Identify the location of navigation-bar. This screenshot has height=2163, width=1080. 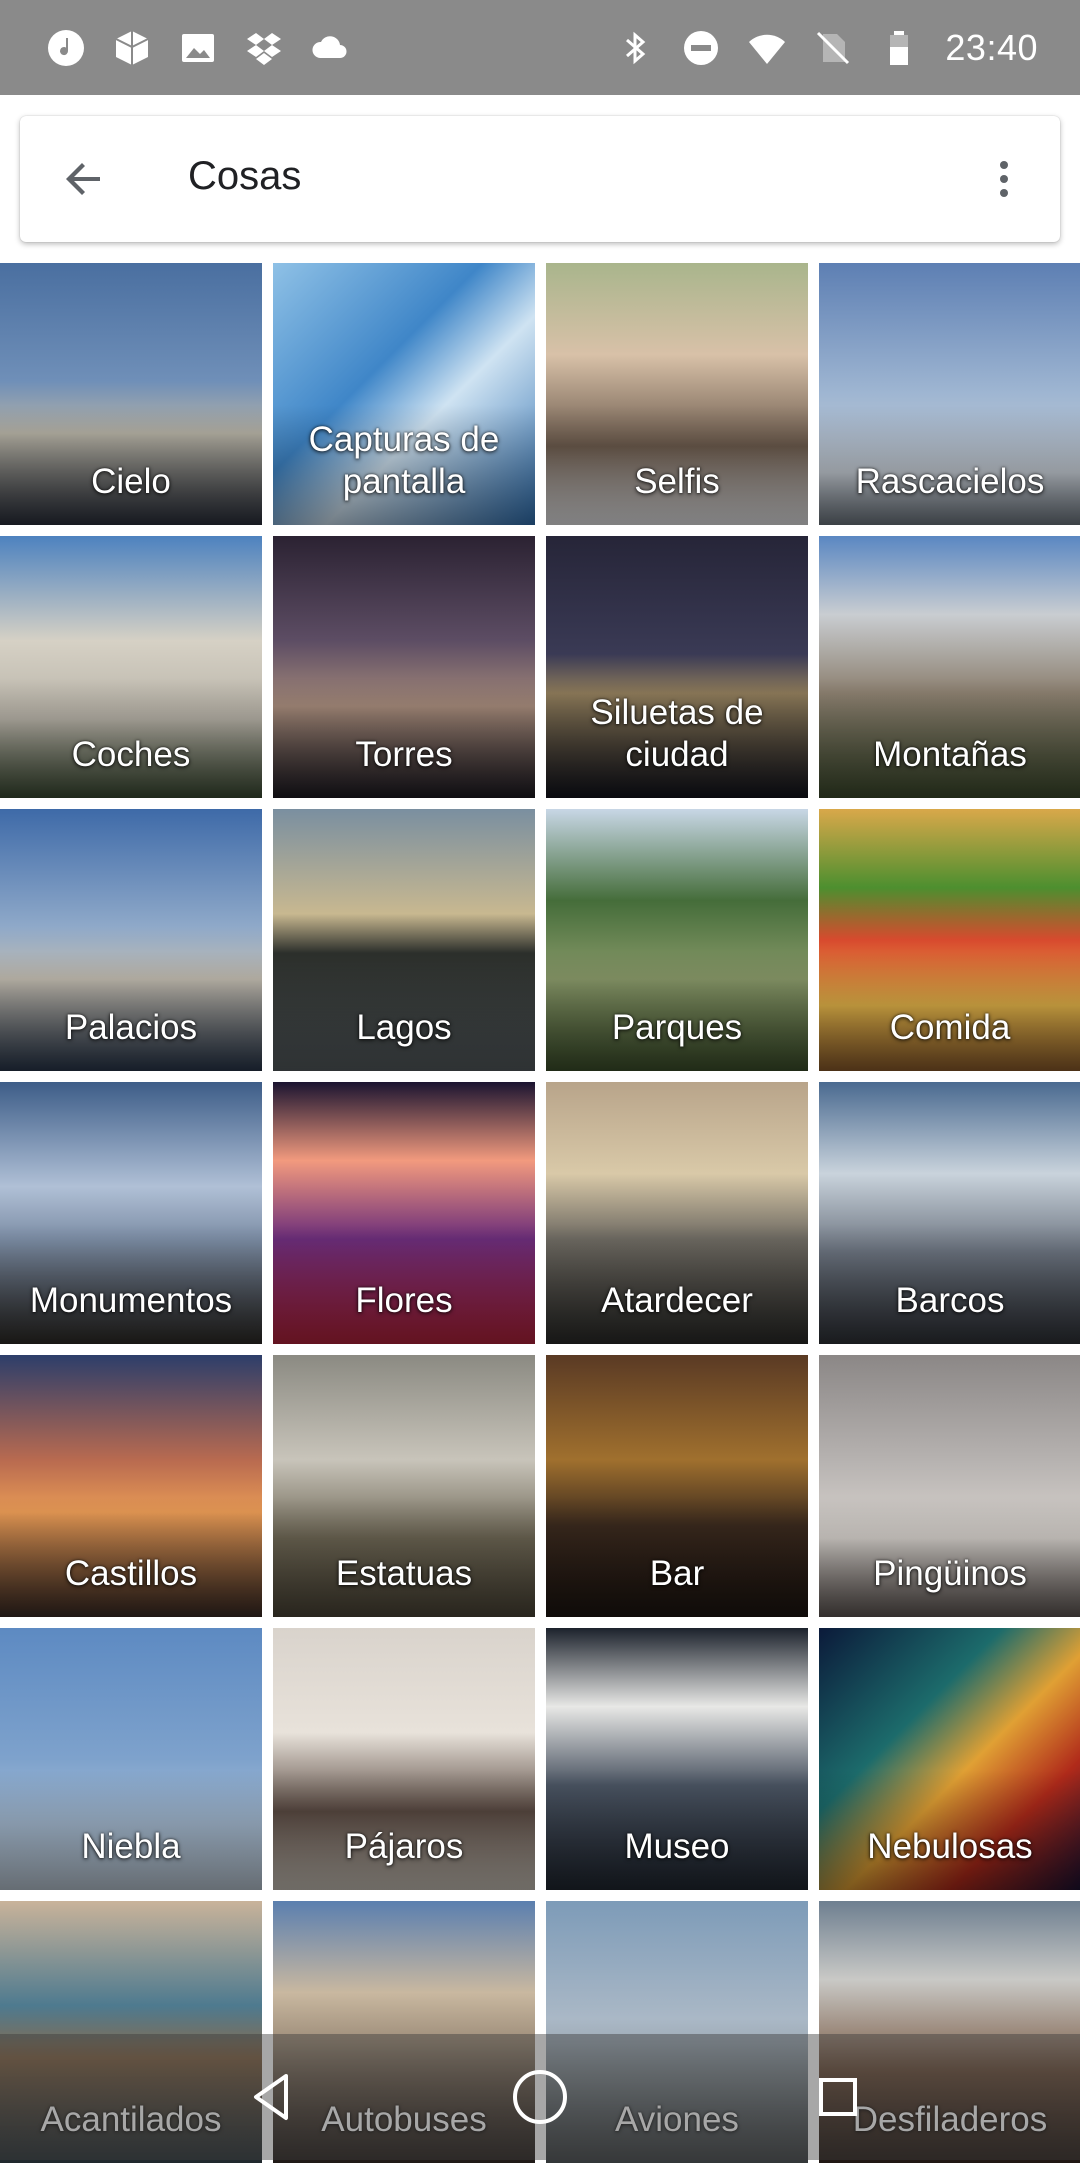
(540, 2097).